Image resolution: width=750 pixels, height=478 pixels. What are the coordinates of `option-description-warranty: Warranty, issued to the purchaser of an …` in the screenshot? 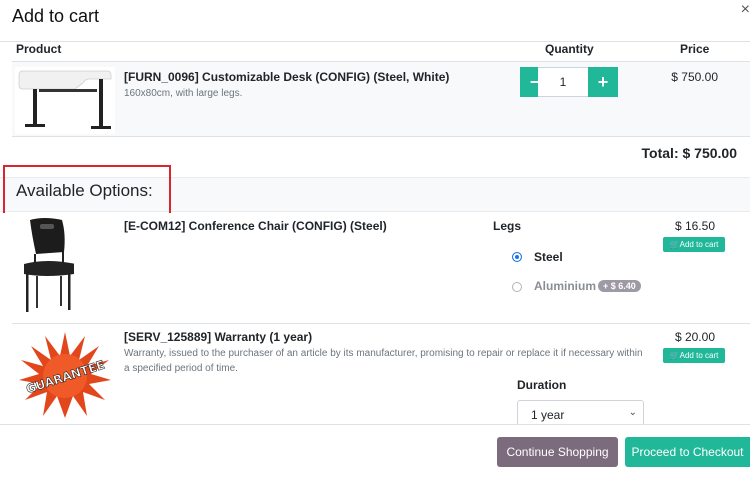 It's located at (383, 361).